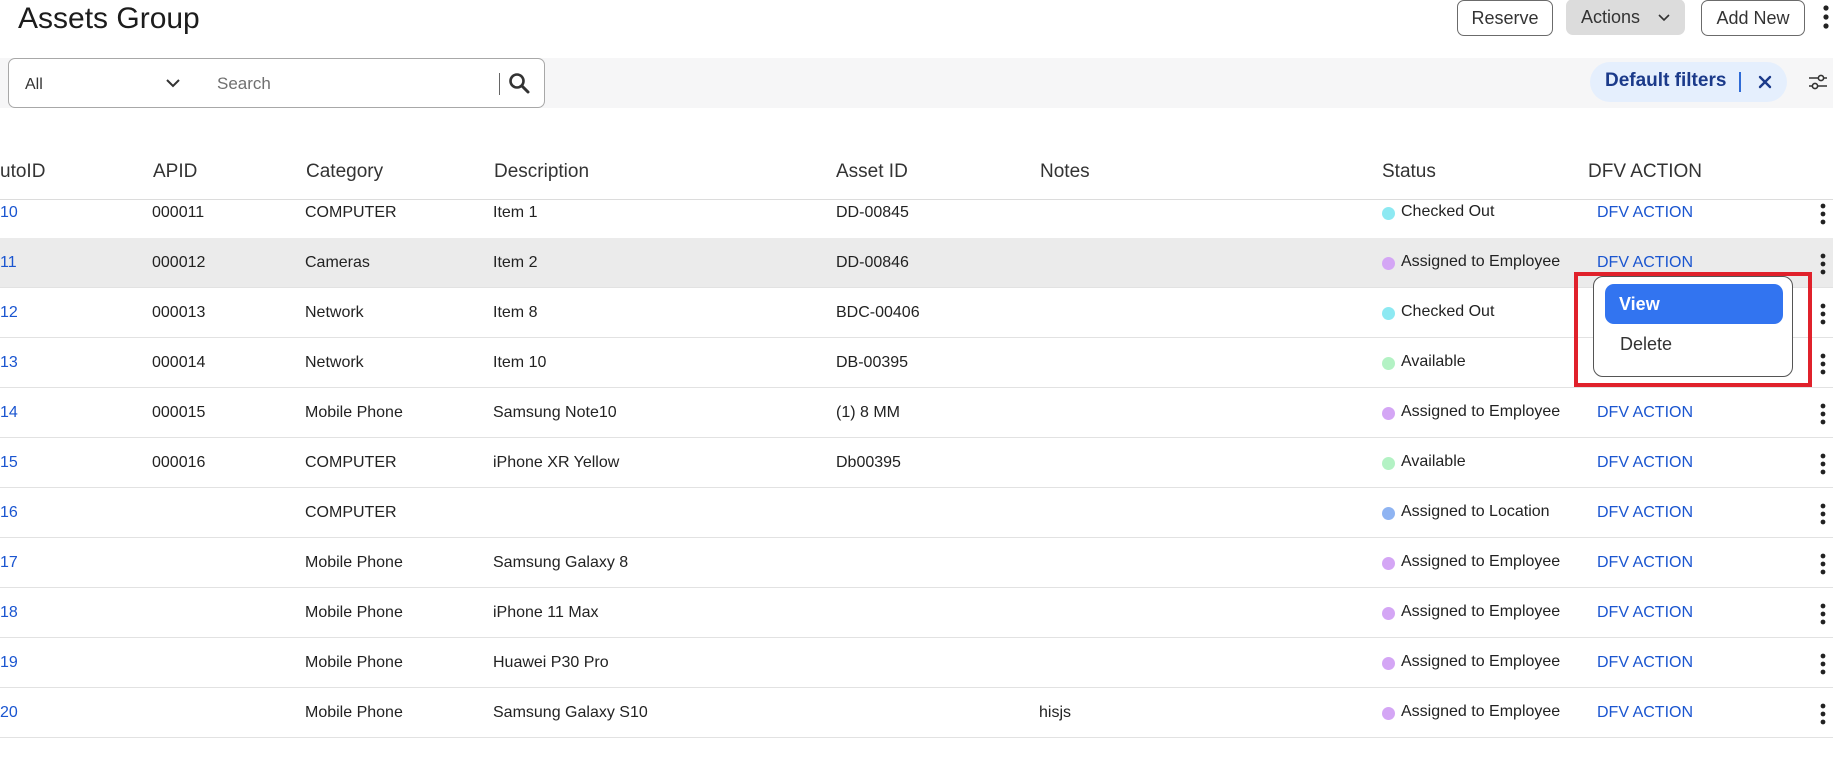 Image resolution: width=1833 pixels, height=757 pixels. What do you see at coordinates (520, 362) in the screenshot?
I see `description-cell: Item 10` at bounding box center [520, 362].